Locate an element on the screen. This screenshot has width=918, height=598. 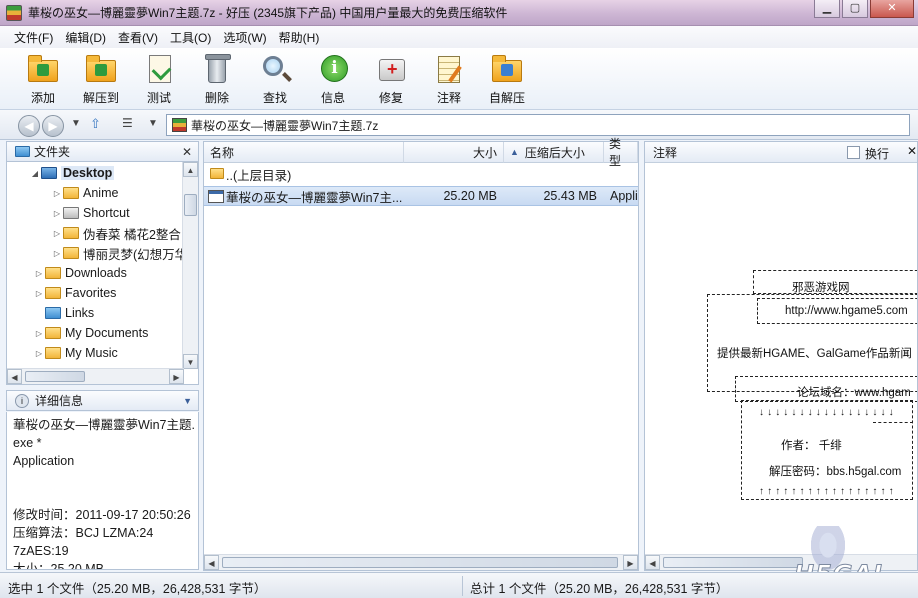
art-line-site-name: 邪恶游戏网 is located at coordinates (821, 288).